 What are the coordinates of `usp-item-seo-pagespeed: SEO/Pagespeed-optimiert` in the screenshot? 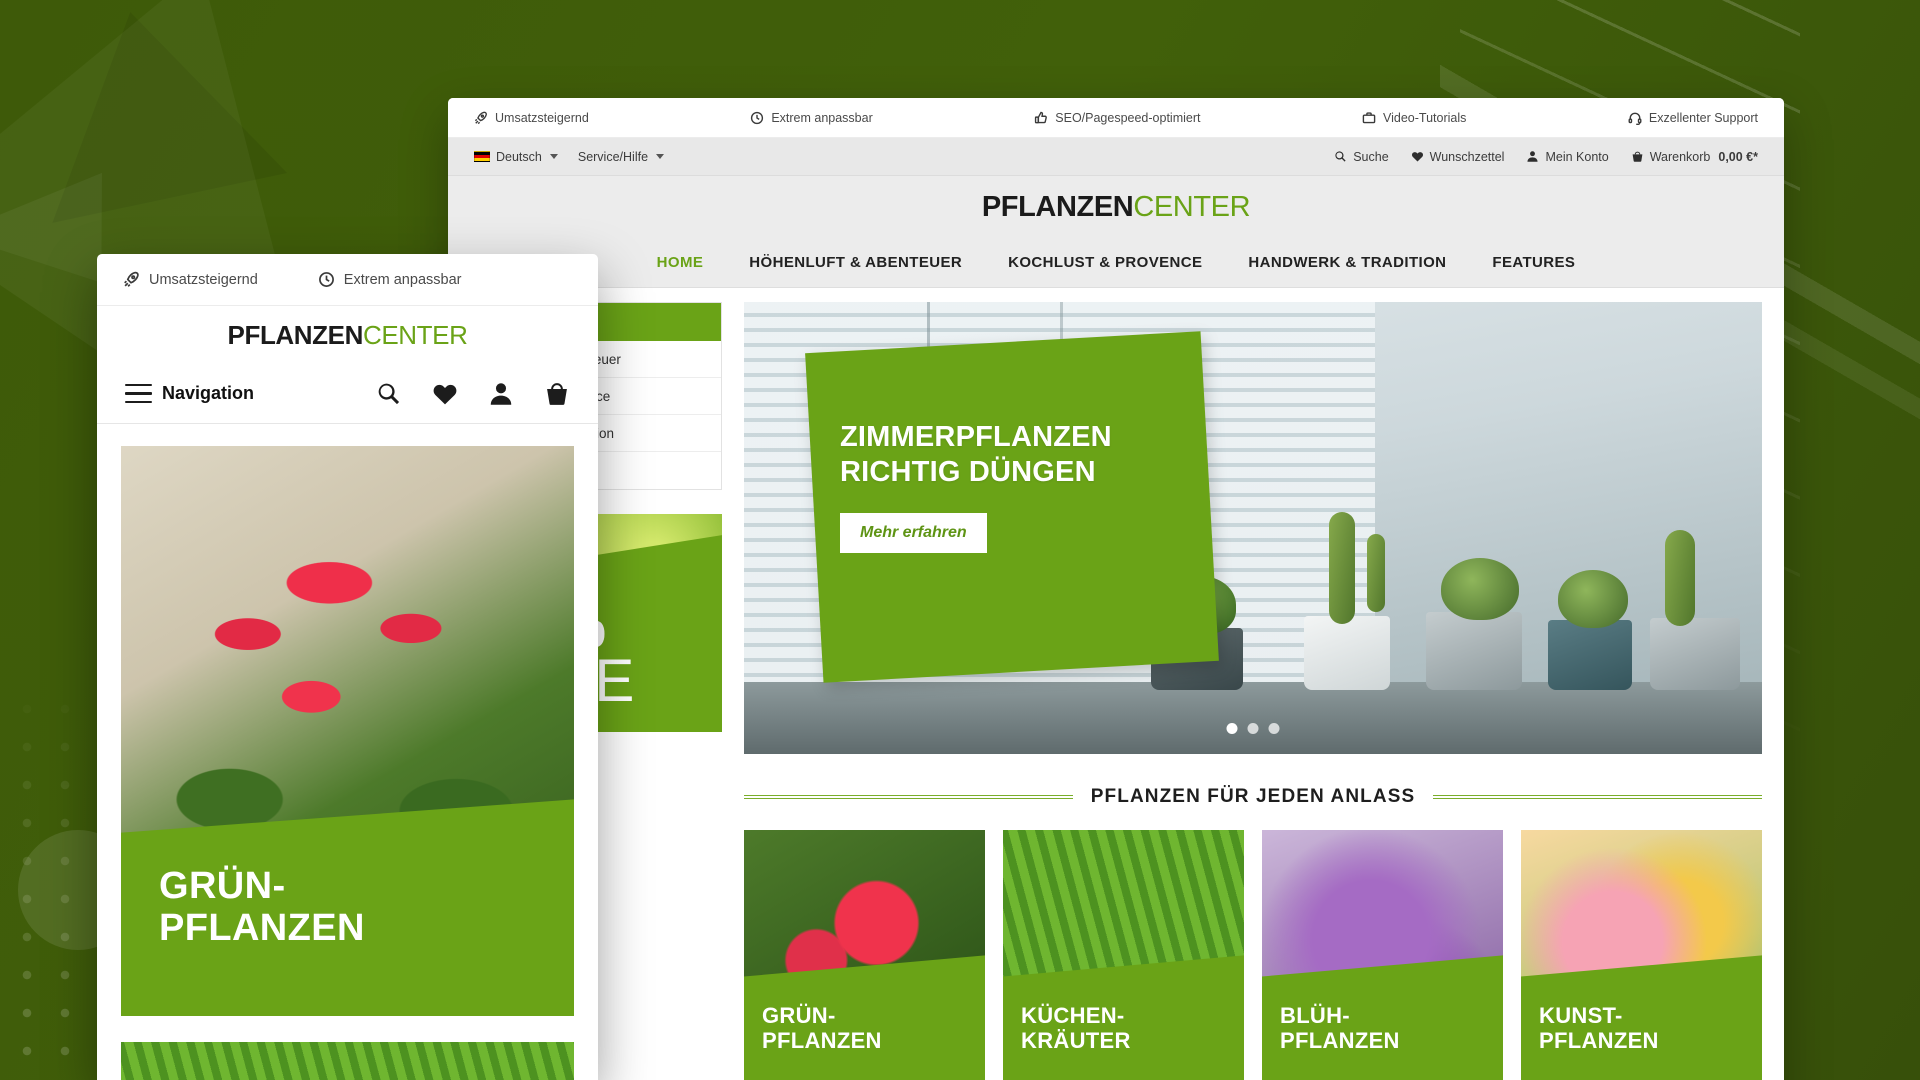 It's located at (1117, 118).